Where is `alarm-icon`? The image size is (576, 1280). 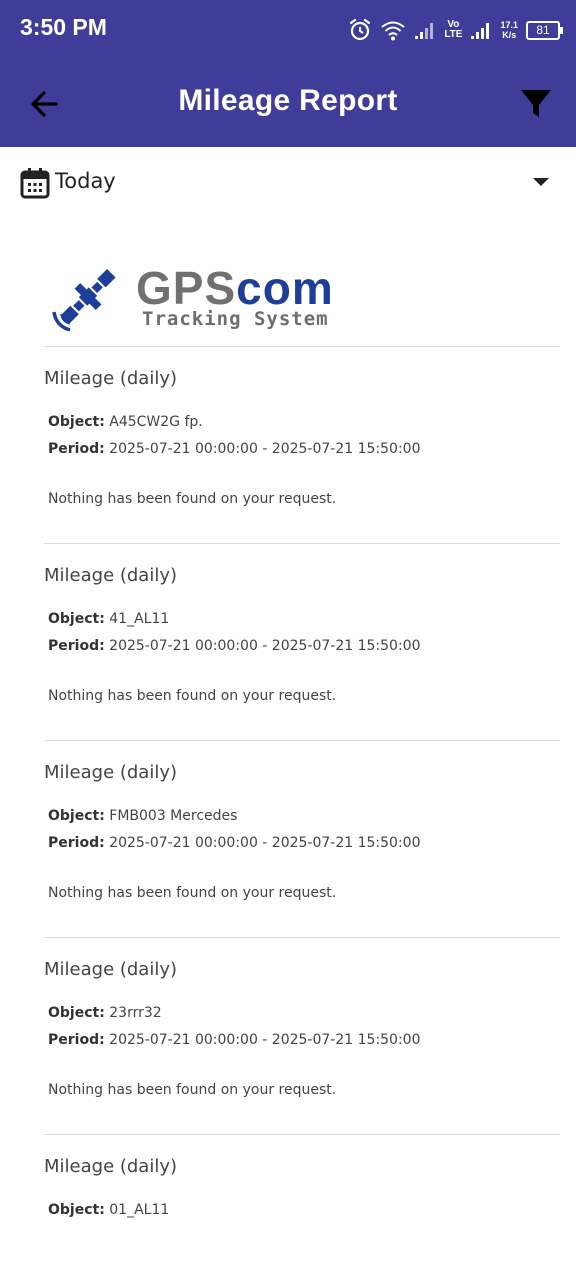
alarm-icon is located at coordinates (360, 29).